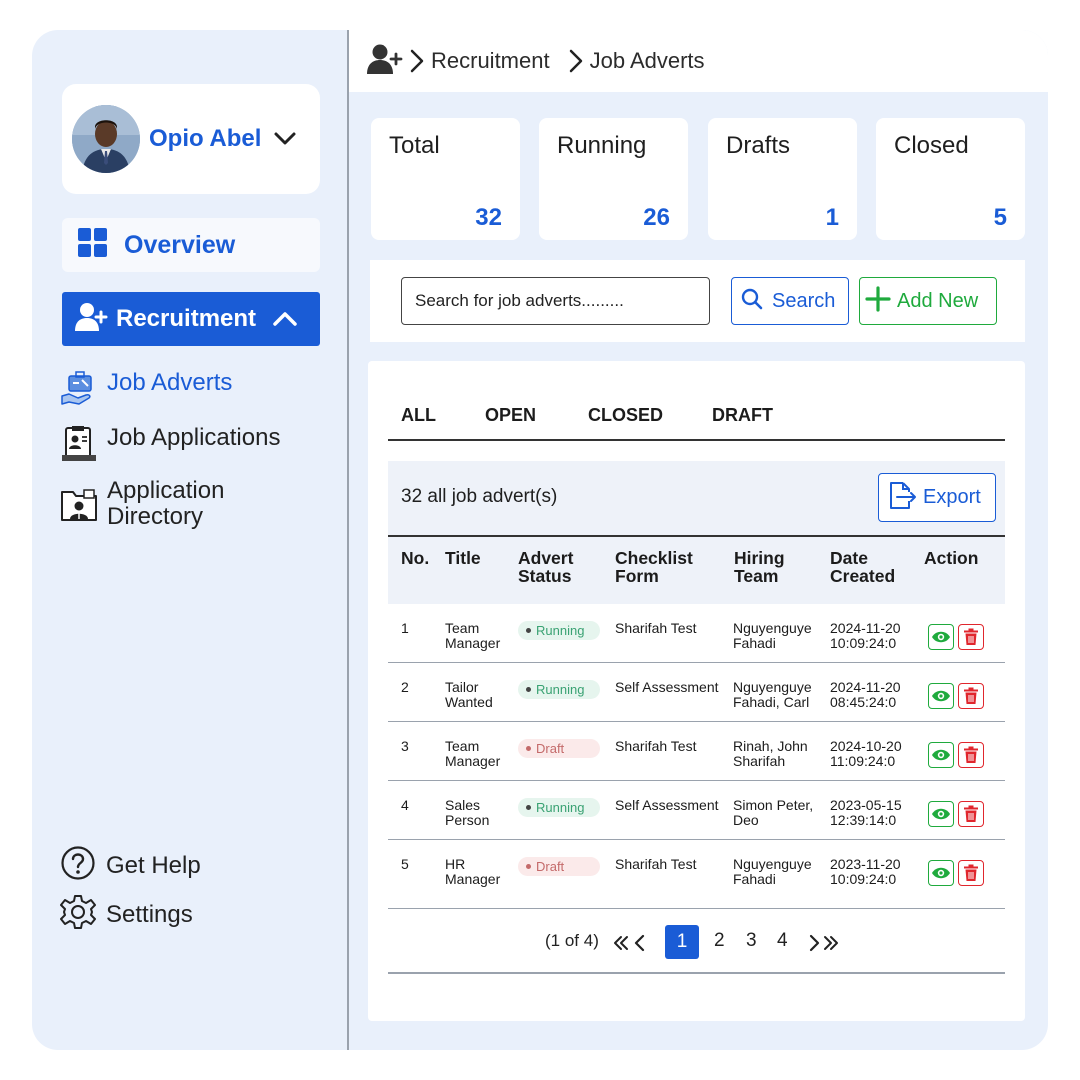  I want to click on eye-icon, so click(941, 696).